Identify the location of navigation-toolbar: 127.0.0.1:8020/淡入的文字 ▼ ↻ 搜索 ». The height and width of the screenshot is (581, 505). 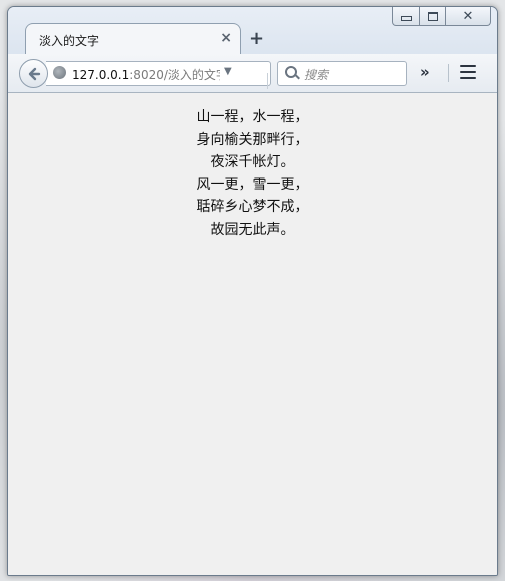
(252, 73).